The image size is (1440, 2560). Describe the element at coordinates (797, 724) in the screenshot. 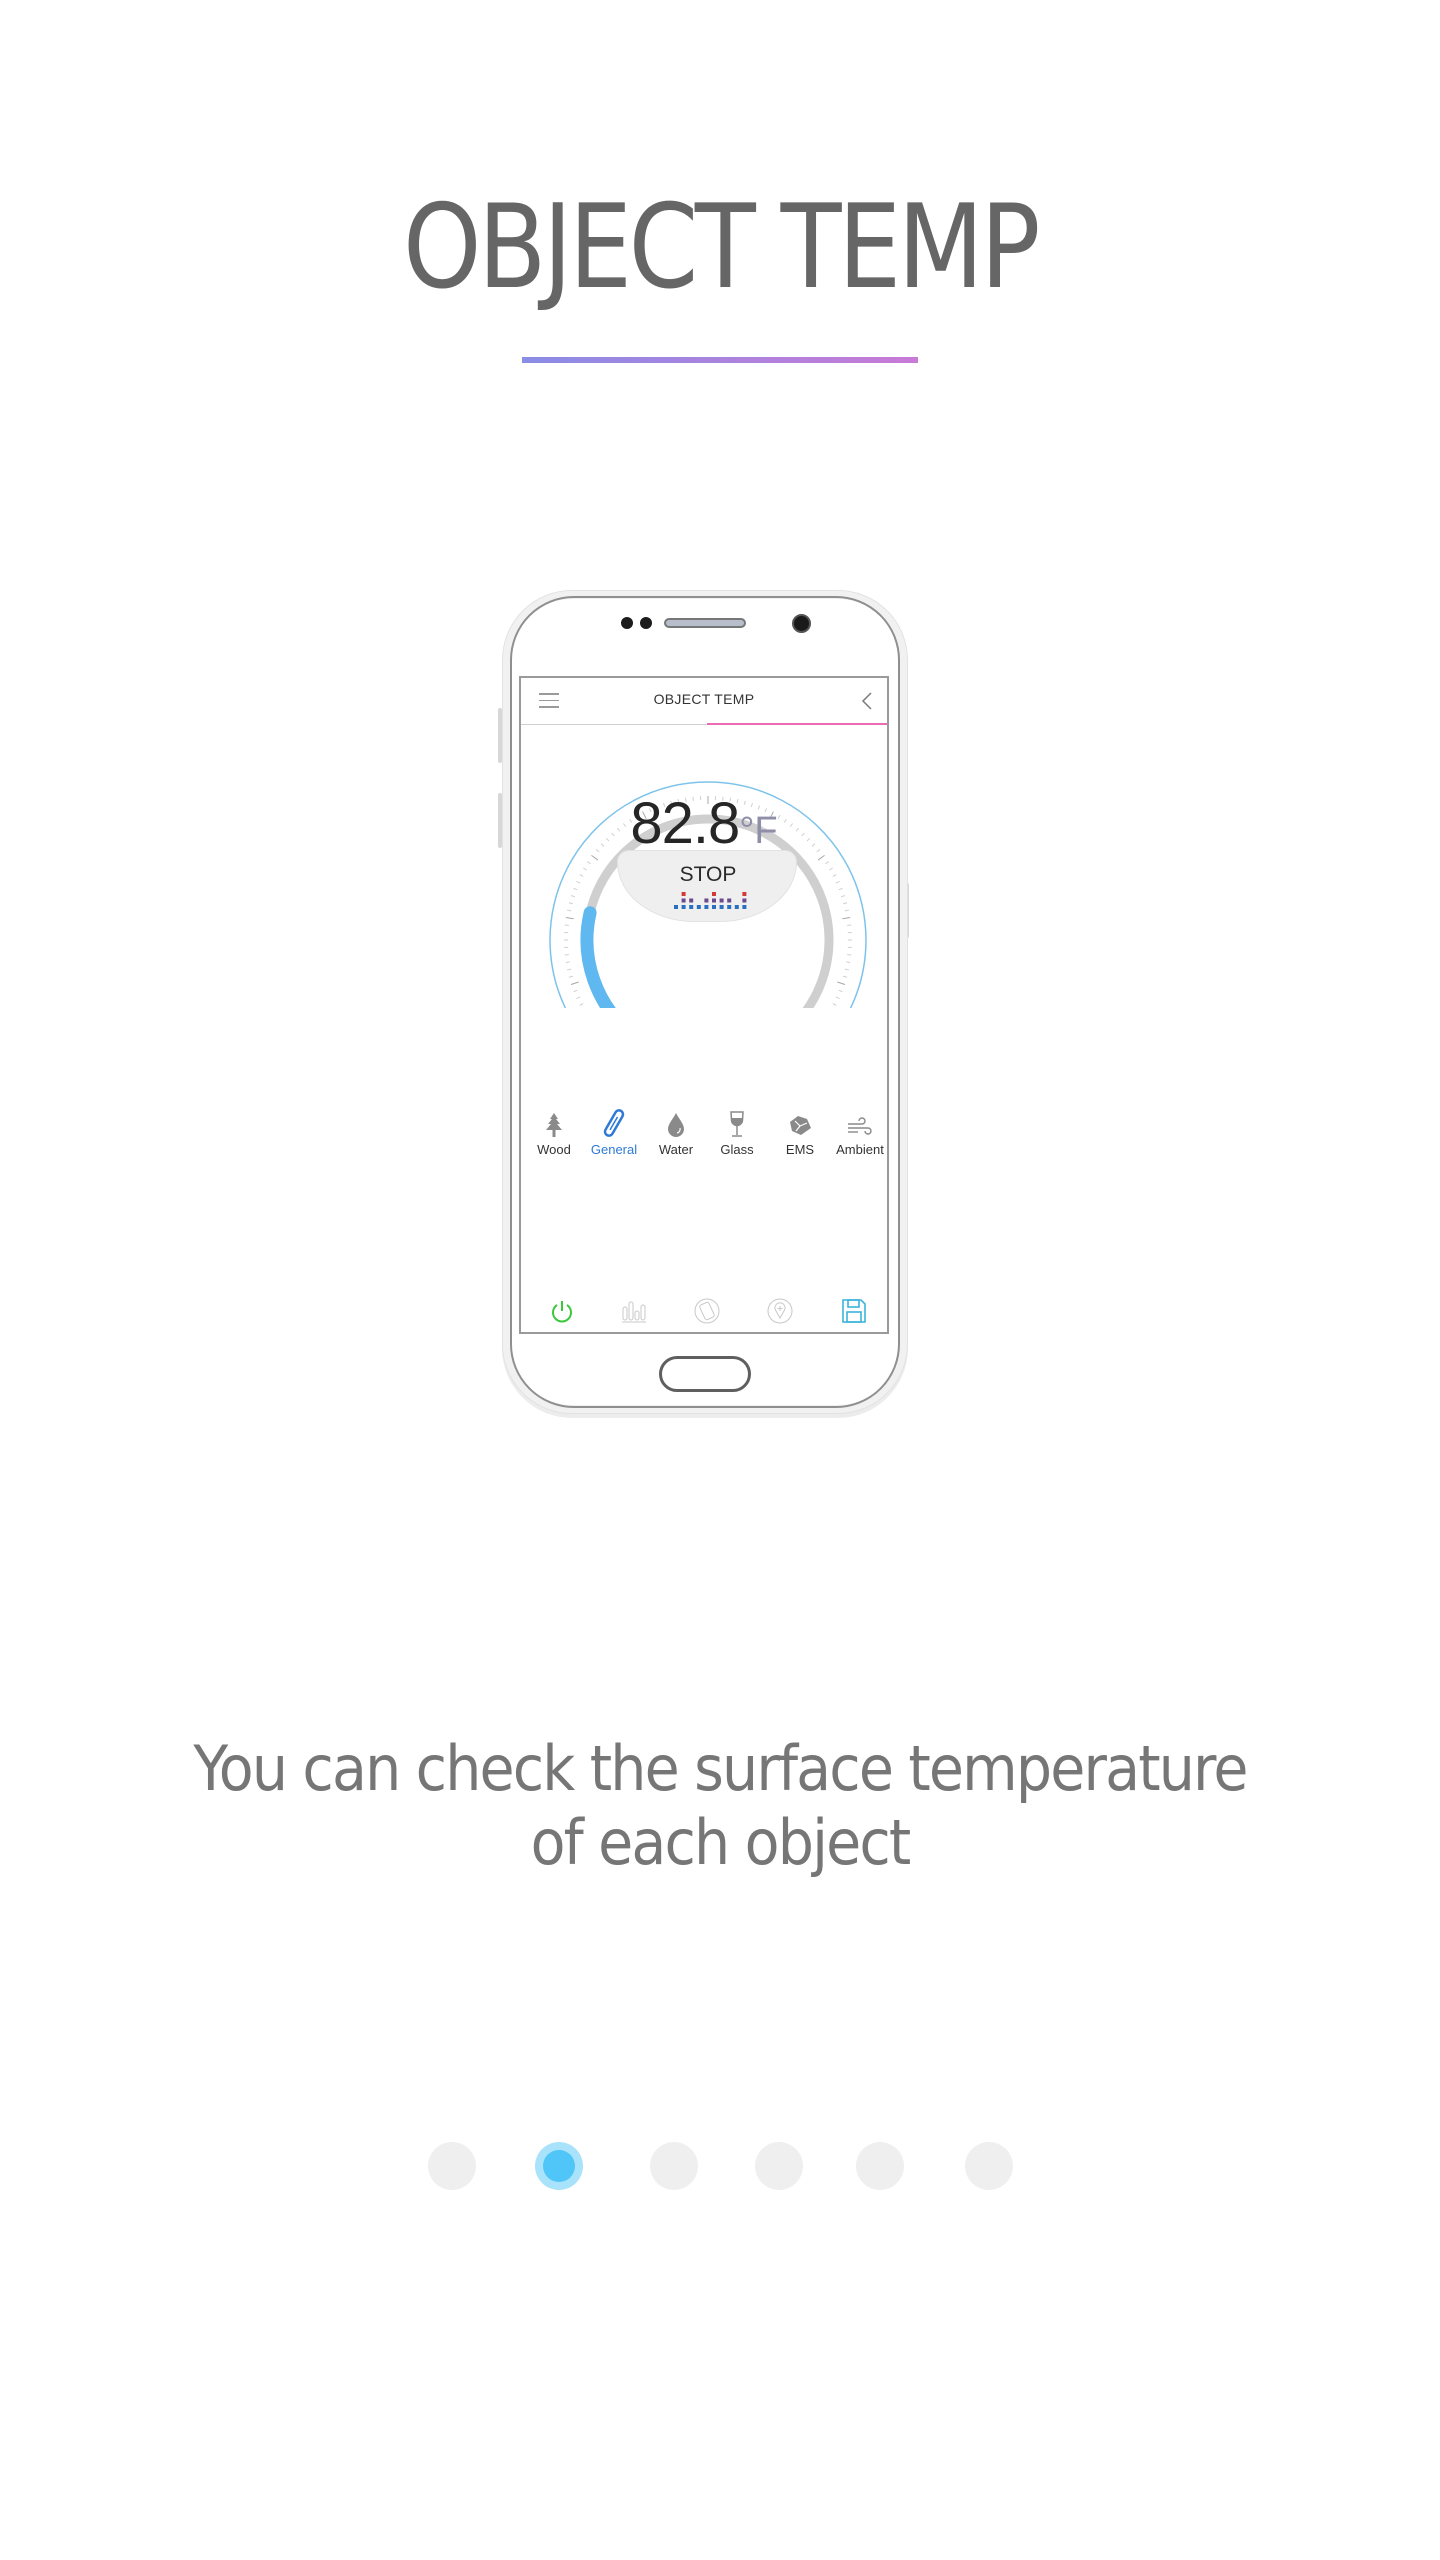

I see `header-accent-line` at that location.